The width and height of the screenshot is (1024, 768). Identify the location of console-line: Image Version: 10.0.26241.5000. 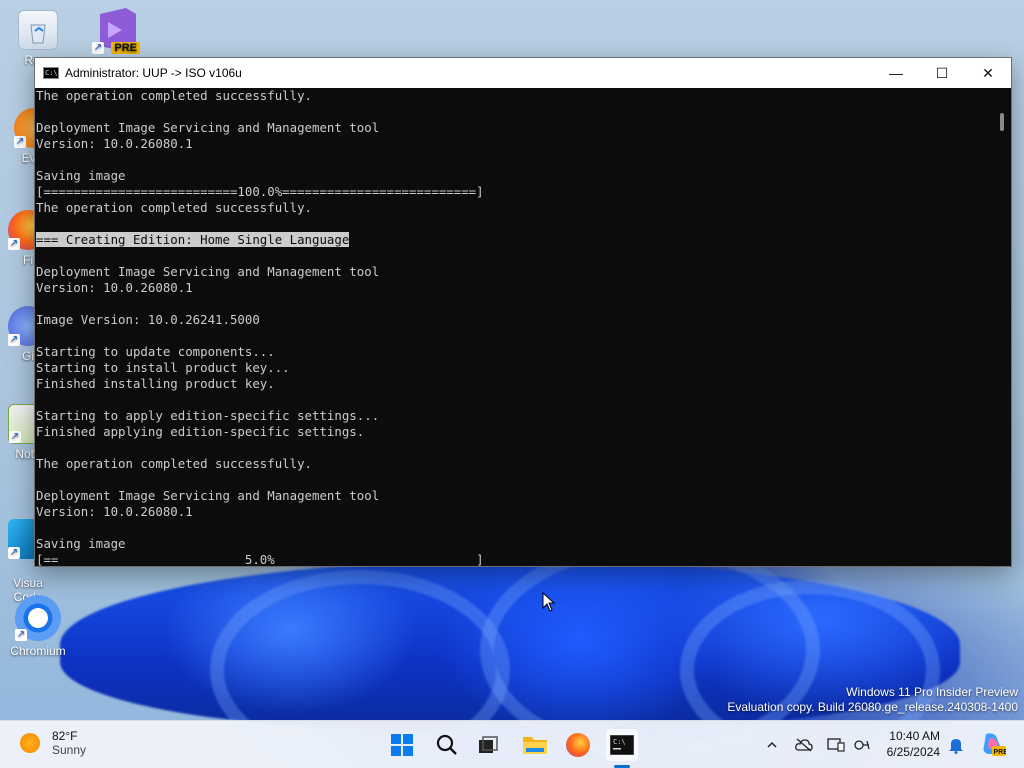
(148, 319).